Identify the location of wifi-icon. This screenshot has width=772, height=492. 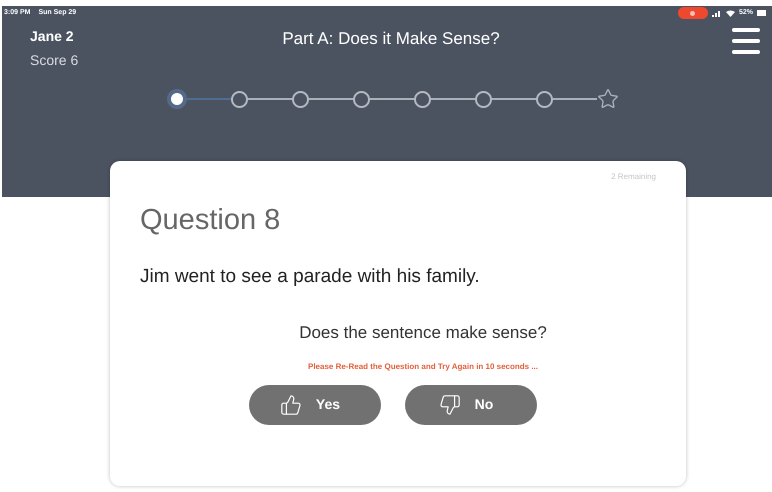
(730, 13).